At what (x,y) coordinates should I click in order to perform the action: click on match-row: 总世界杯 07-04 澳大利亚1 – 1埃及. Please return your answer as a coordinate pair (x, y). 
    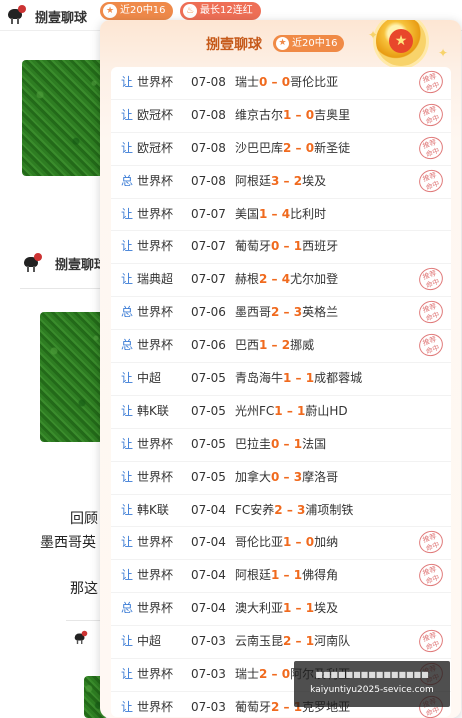
    Looking at the image, I should click on (281, 610).